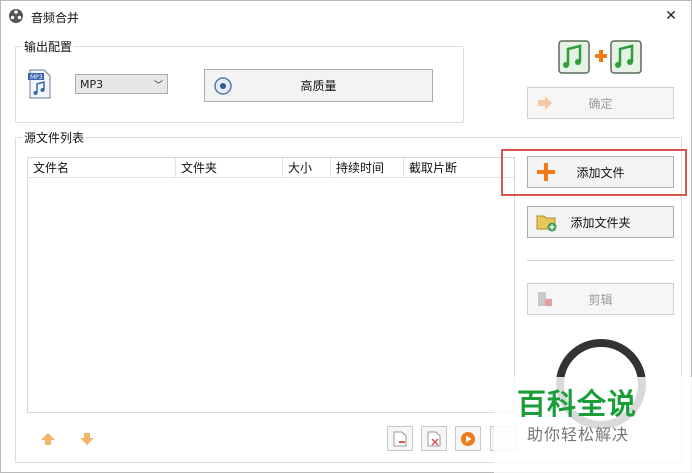 The width and height of the screenshot is (692, 473). Describe the element at coordinates (87, 439) in the screenshot. I see `move-down-icon` at that location.